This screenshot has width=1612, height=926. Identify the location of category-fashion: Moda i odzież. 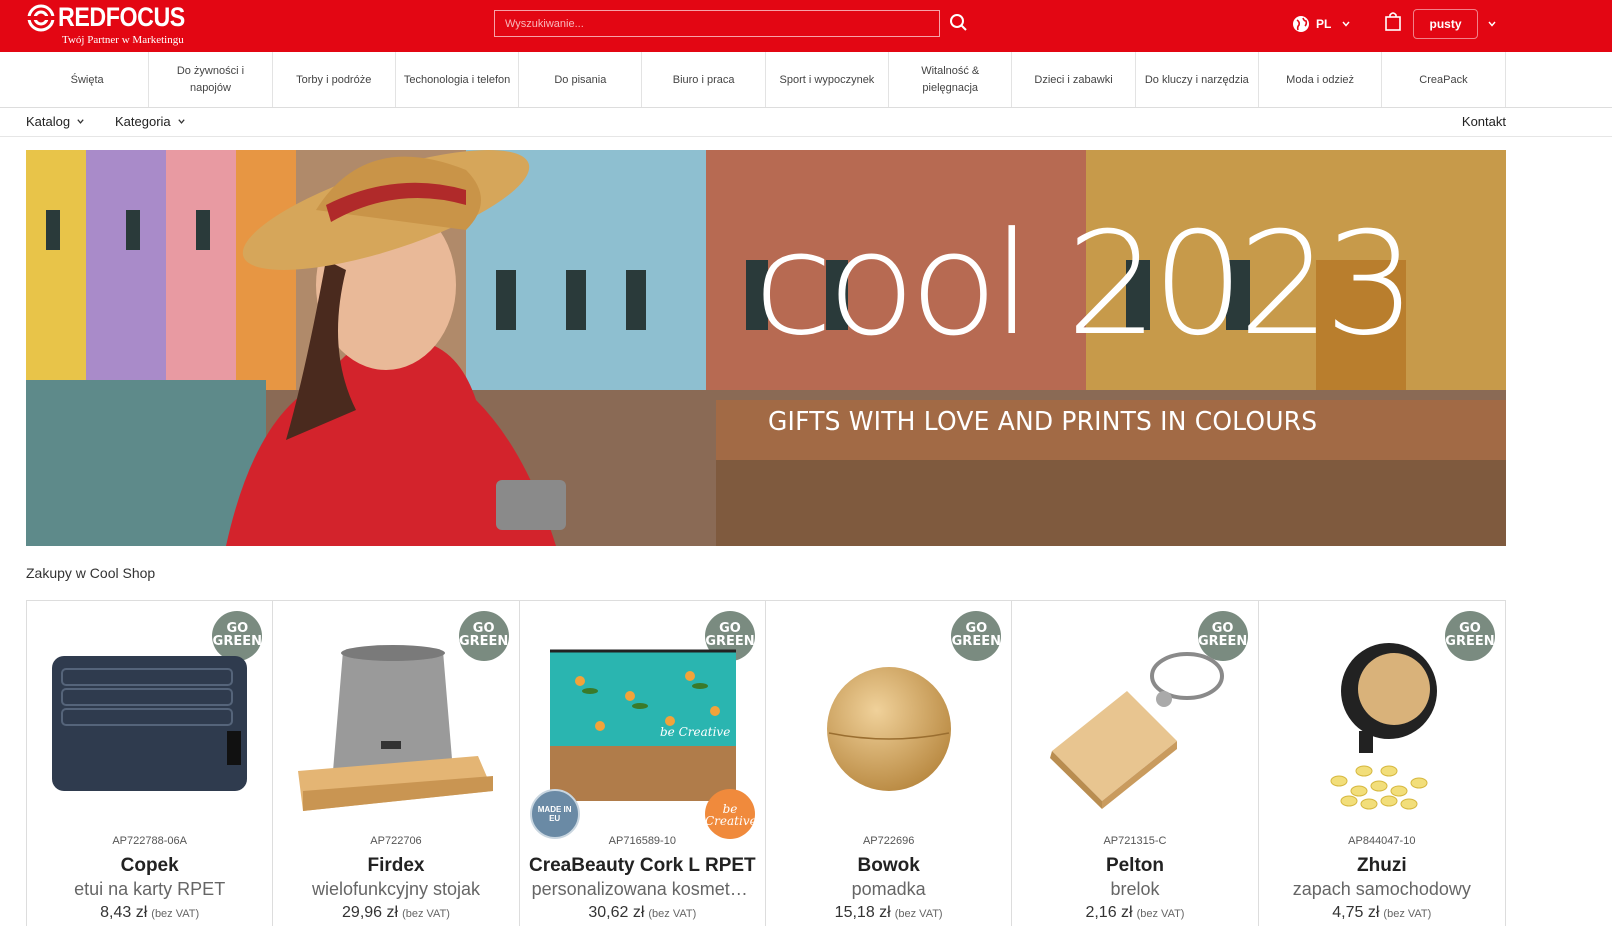
(1321, 80).